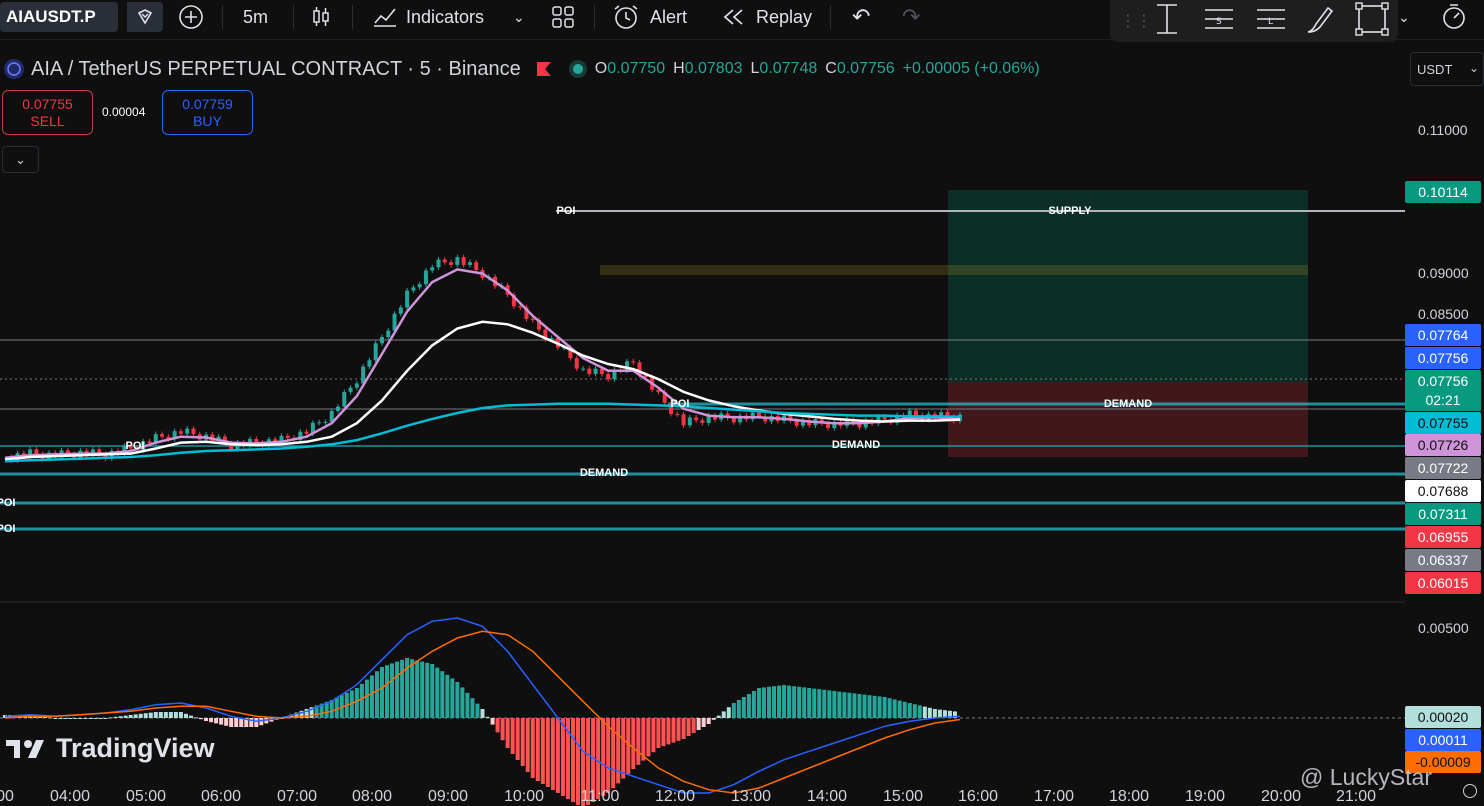 The image size is (1484, 806). Describe the element at coordinates (1443, 537) in the screenshot. I see `price-tag: 0.06955` at that location.